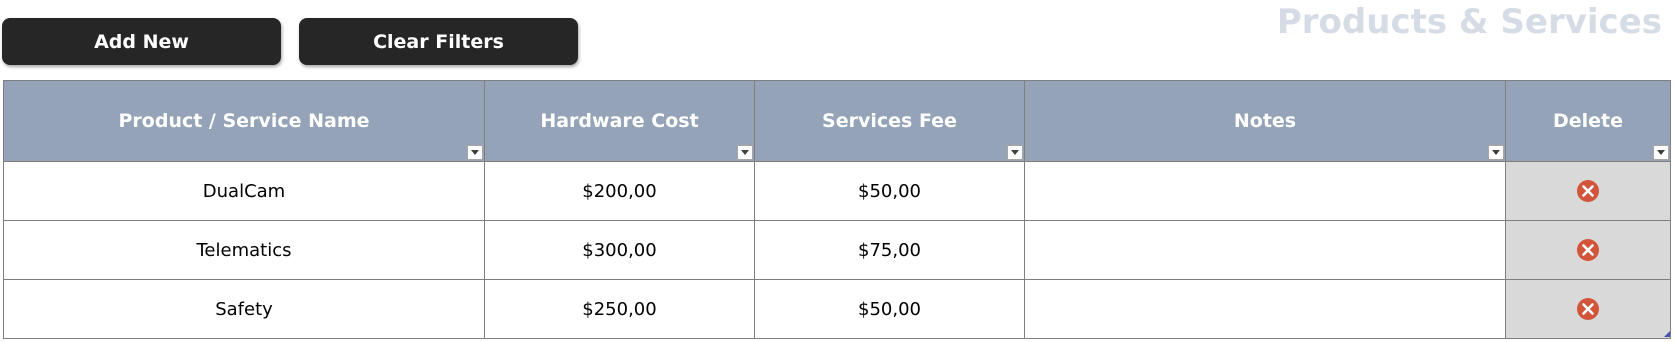 This screenshot has height=342, width=1674. I want to click on column-header-hardware-cost: Hardware Cost, so click(619, 121).